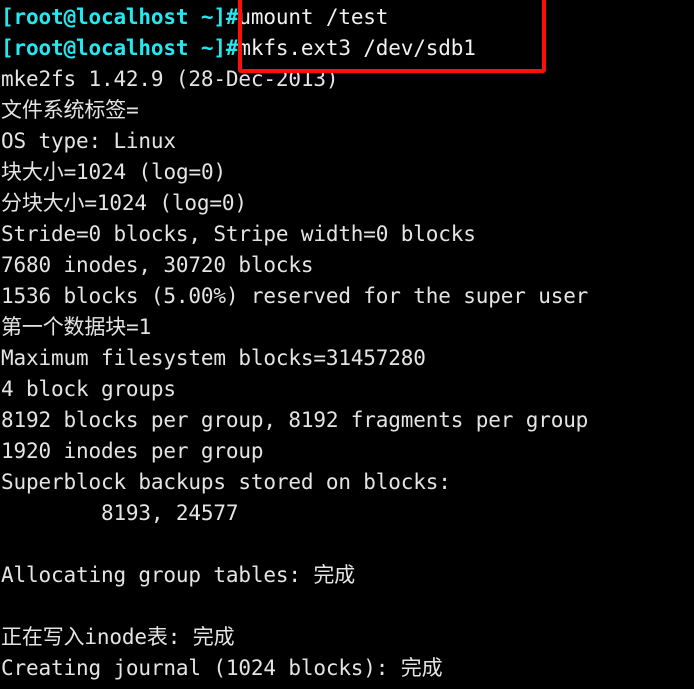 This screenshot has width=694, height=689. I want to click on terminal-output-line: 7680 inodes, 30720 blocks, so click(347, 265).